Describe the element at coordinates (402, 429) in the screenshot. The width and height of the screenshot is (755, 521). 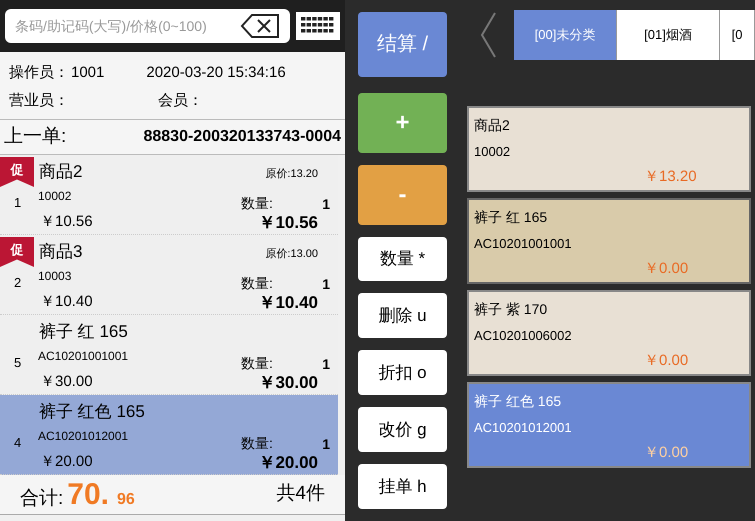
I see `action-button: 改价 g` at that location.